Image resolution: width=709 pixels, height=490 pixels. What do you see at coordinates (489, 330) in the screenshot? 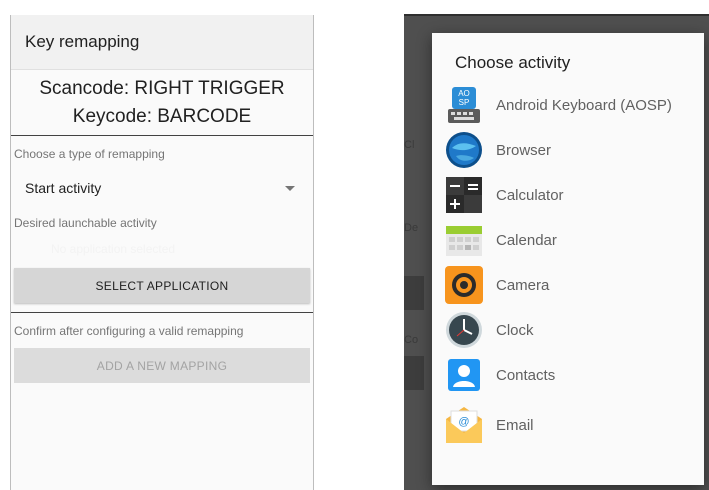
I see `app-item-clock: Clock` at bounding box center [489, 330].